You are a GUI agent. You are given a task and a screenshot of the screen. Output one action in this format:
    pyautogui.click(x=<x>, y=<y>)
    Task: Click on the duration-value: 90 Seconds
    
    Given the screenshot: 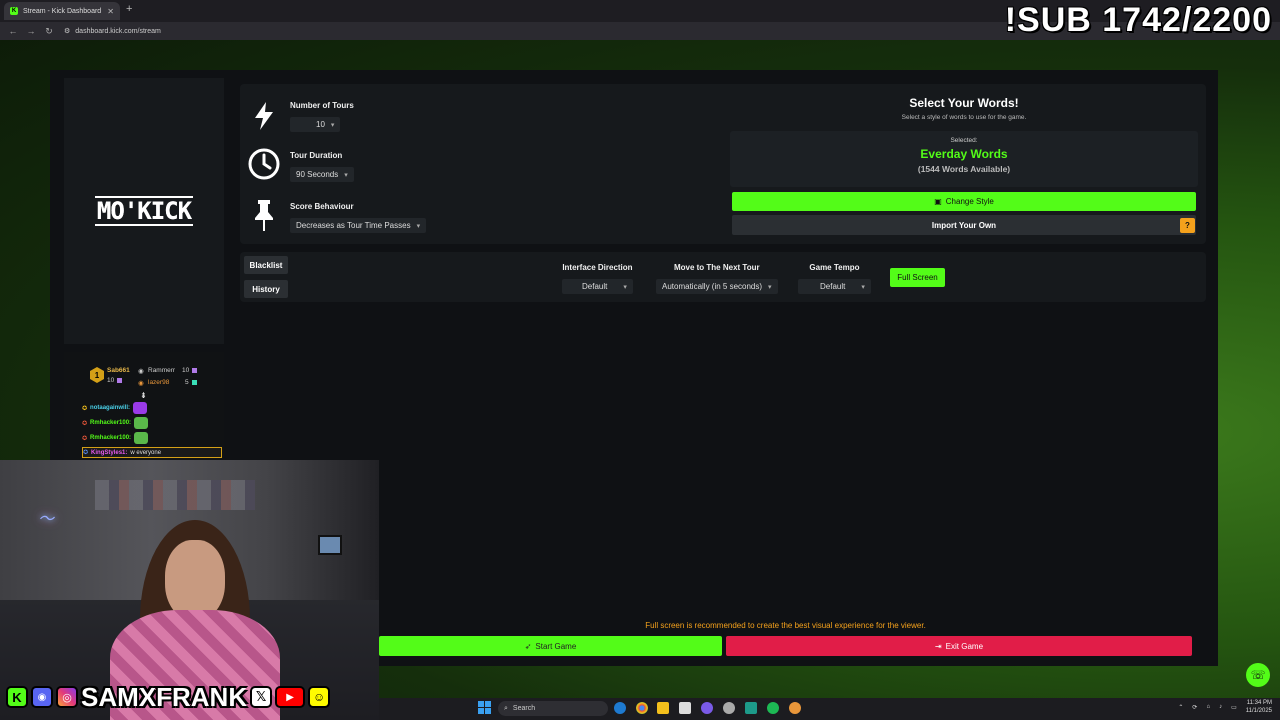 What is the action you would take?
    pyautogui.click(x=317, y=174)
    